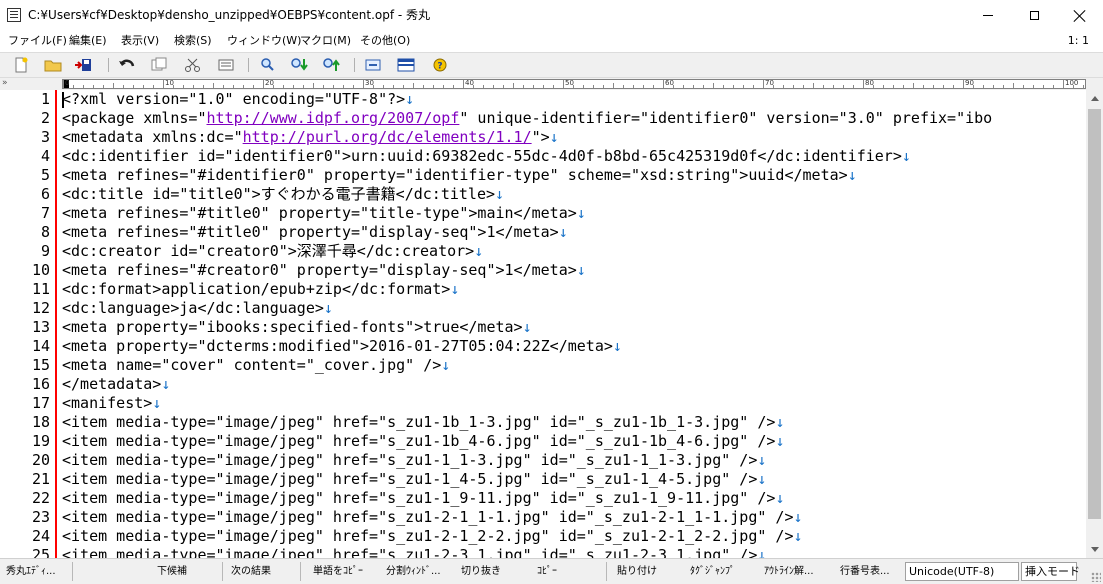 The image size is (1103, 584). I want to click on status-next-candidate: 下候補, so click(172, 571).